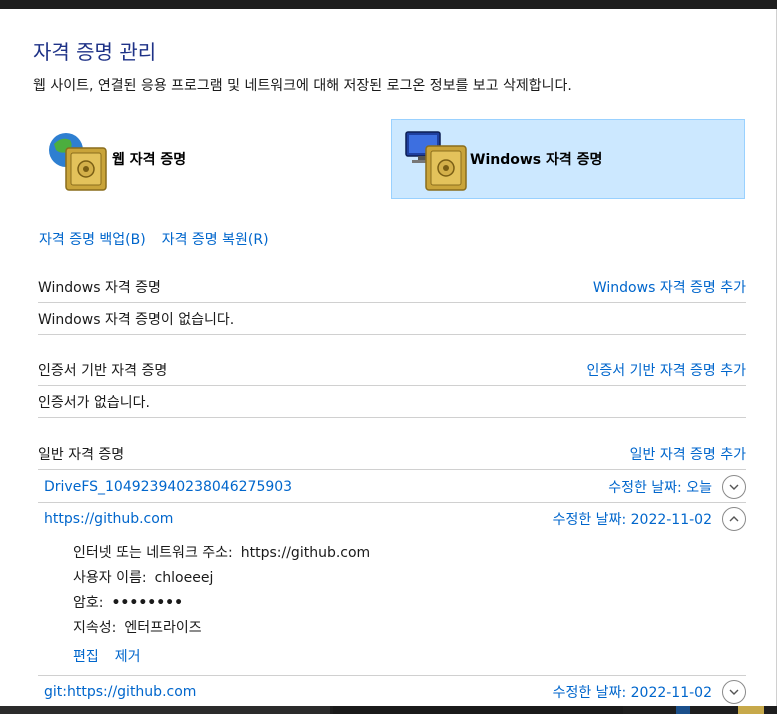 This screenshot has height=714, width=777. Describe the element at coordinates (137, 628) in the screenshot. I see `detail-persistence: 지속성: 엔터프라이즈` at that location.